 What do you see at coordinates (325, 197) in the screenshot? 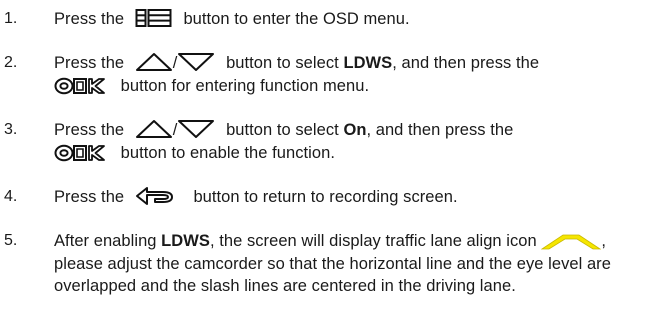
I see `step-text-part: button to return to recording screen.` at bounding box center [325, 197].